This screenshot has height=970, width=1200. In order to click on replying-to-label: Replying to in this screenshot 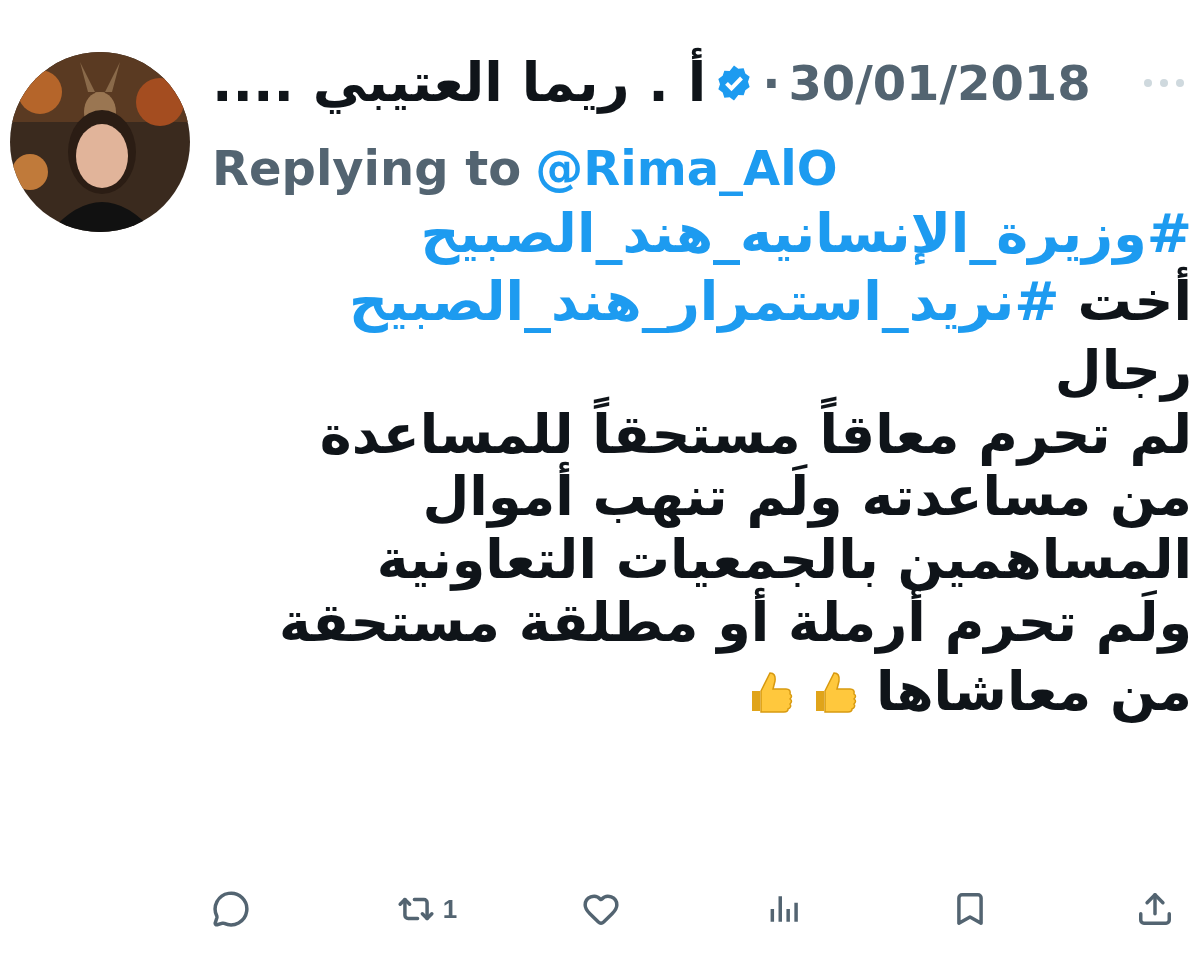, I will do `click(367, 168)`.